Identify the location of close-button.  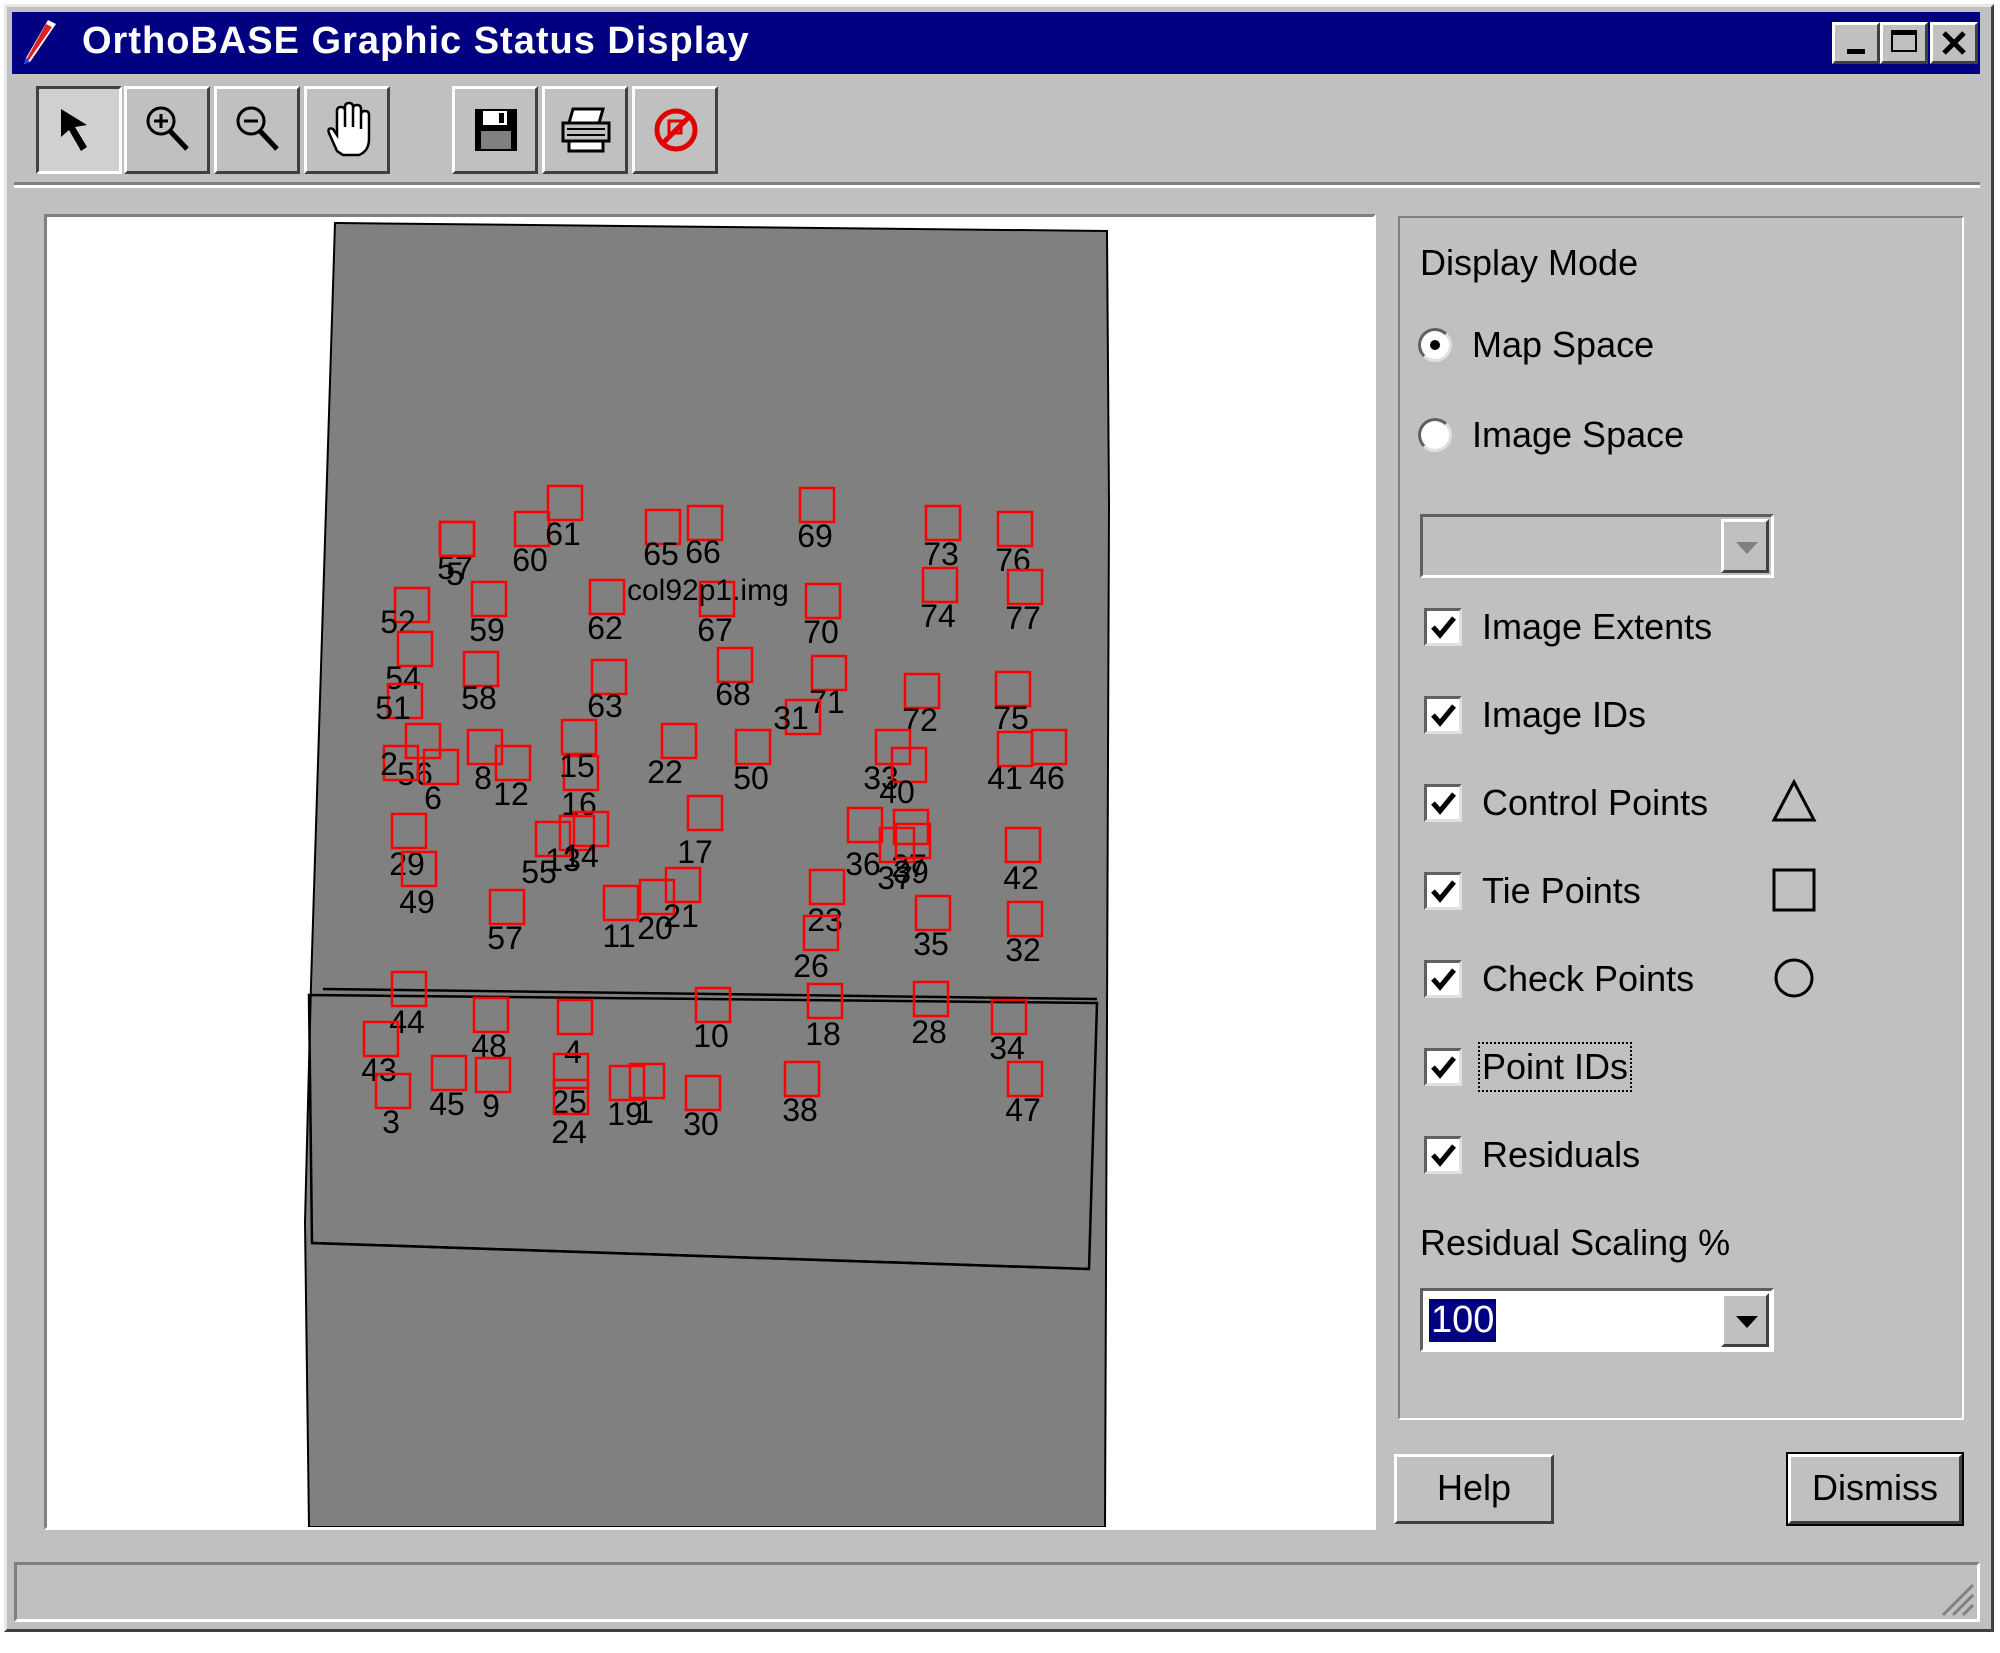
(1954, 43).